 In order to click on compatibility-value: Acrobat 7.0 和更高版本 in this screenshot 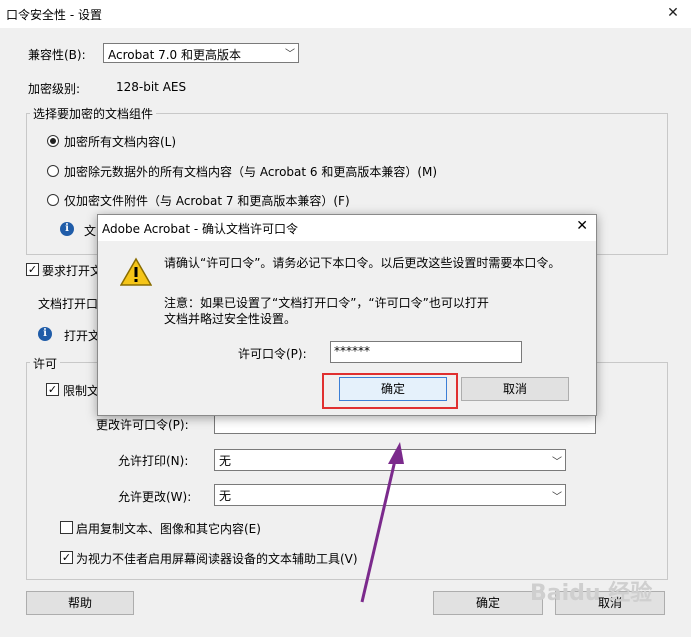, I will do `click(174, 55)`.